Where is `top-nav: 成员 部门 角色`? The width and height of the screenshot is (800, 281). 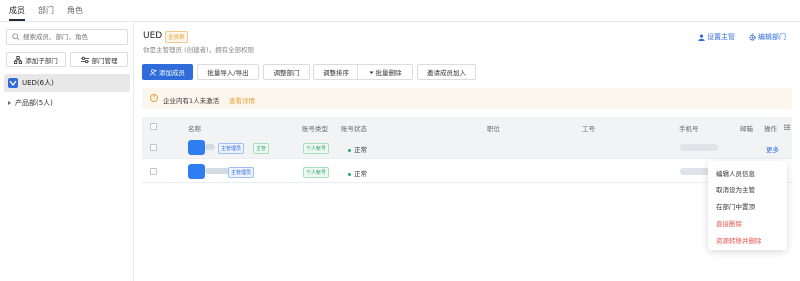 top-nav: 成员 部门 角色 is located at coordinates (400, 11).